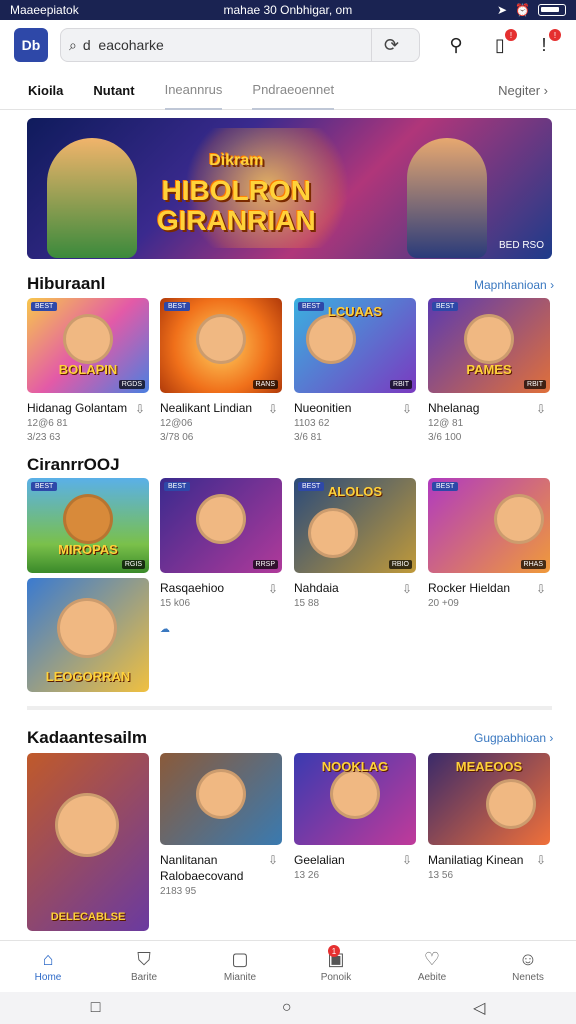 The width and height of the screenshot is (576, 1024). I want to click on nav-nenets: ☺ Nenets, so click(528, 965).